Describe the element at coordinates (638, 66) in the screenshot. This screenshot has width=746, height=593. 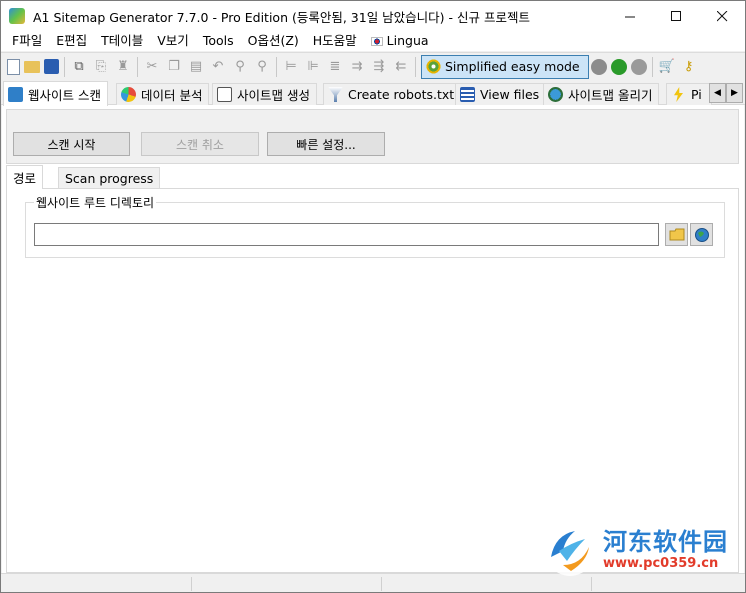
I see `refresh-icon` at that location.